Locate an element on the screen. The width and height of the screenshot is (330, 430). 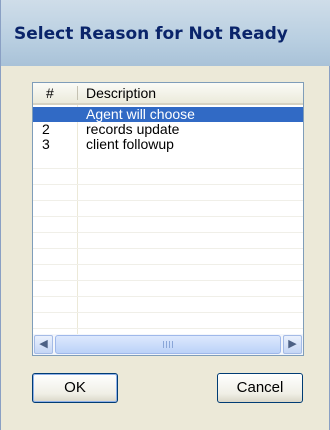
grip-icon is located at coordinates (168, 344).